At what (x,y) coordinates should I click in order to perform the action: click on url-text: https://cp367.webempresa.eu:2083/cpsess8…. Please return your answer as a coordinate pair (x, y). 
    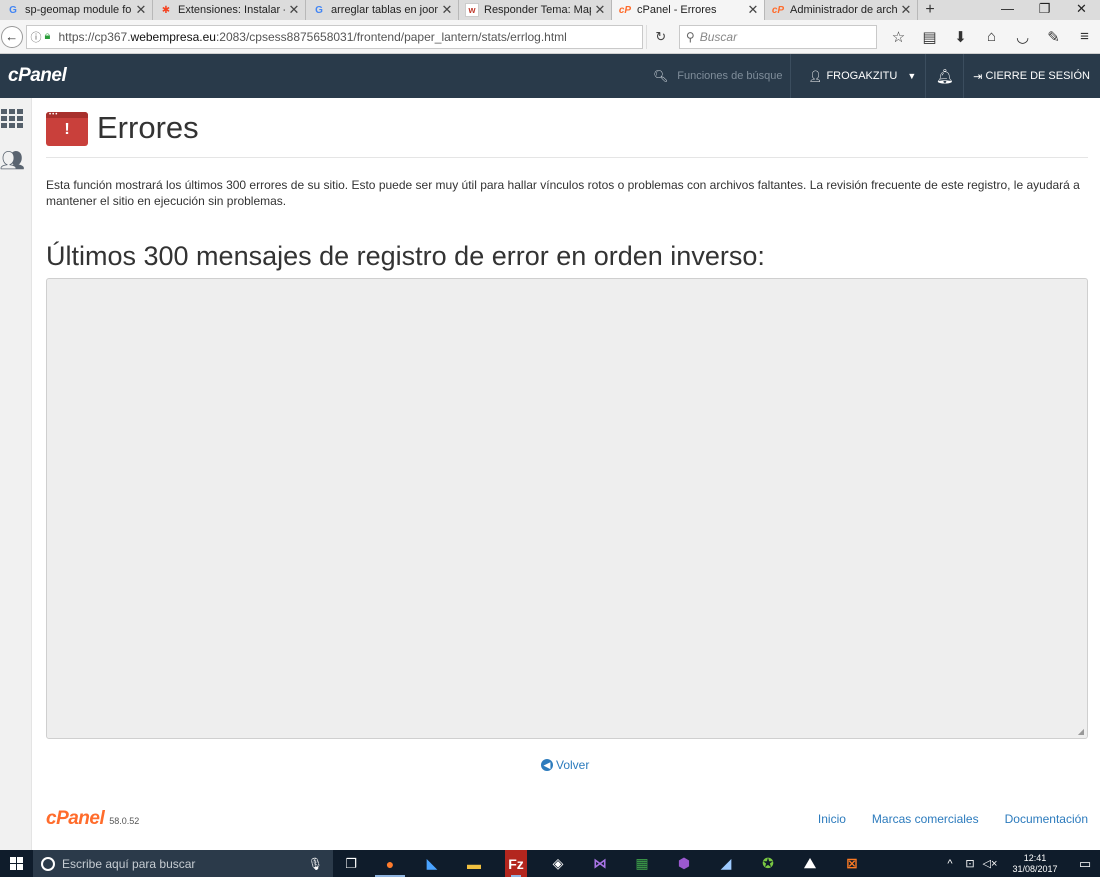
    Looking at the image, I should click on (312, 36).